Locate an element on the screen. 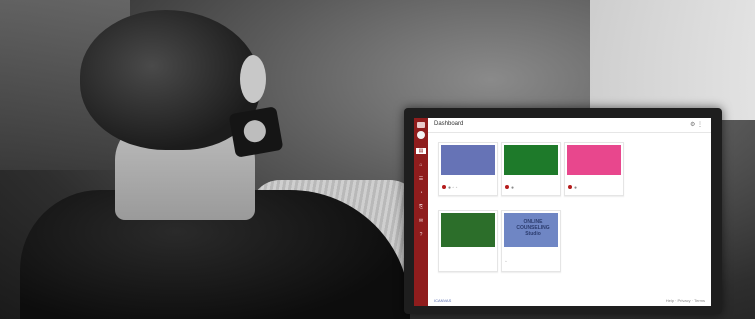 The image size is (755, 319). sidebar-item-label: ◔ is located at coordinates (421, 193).